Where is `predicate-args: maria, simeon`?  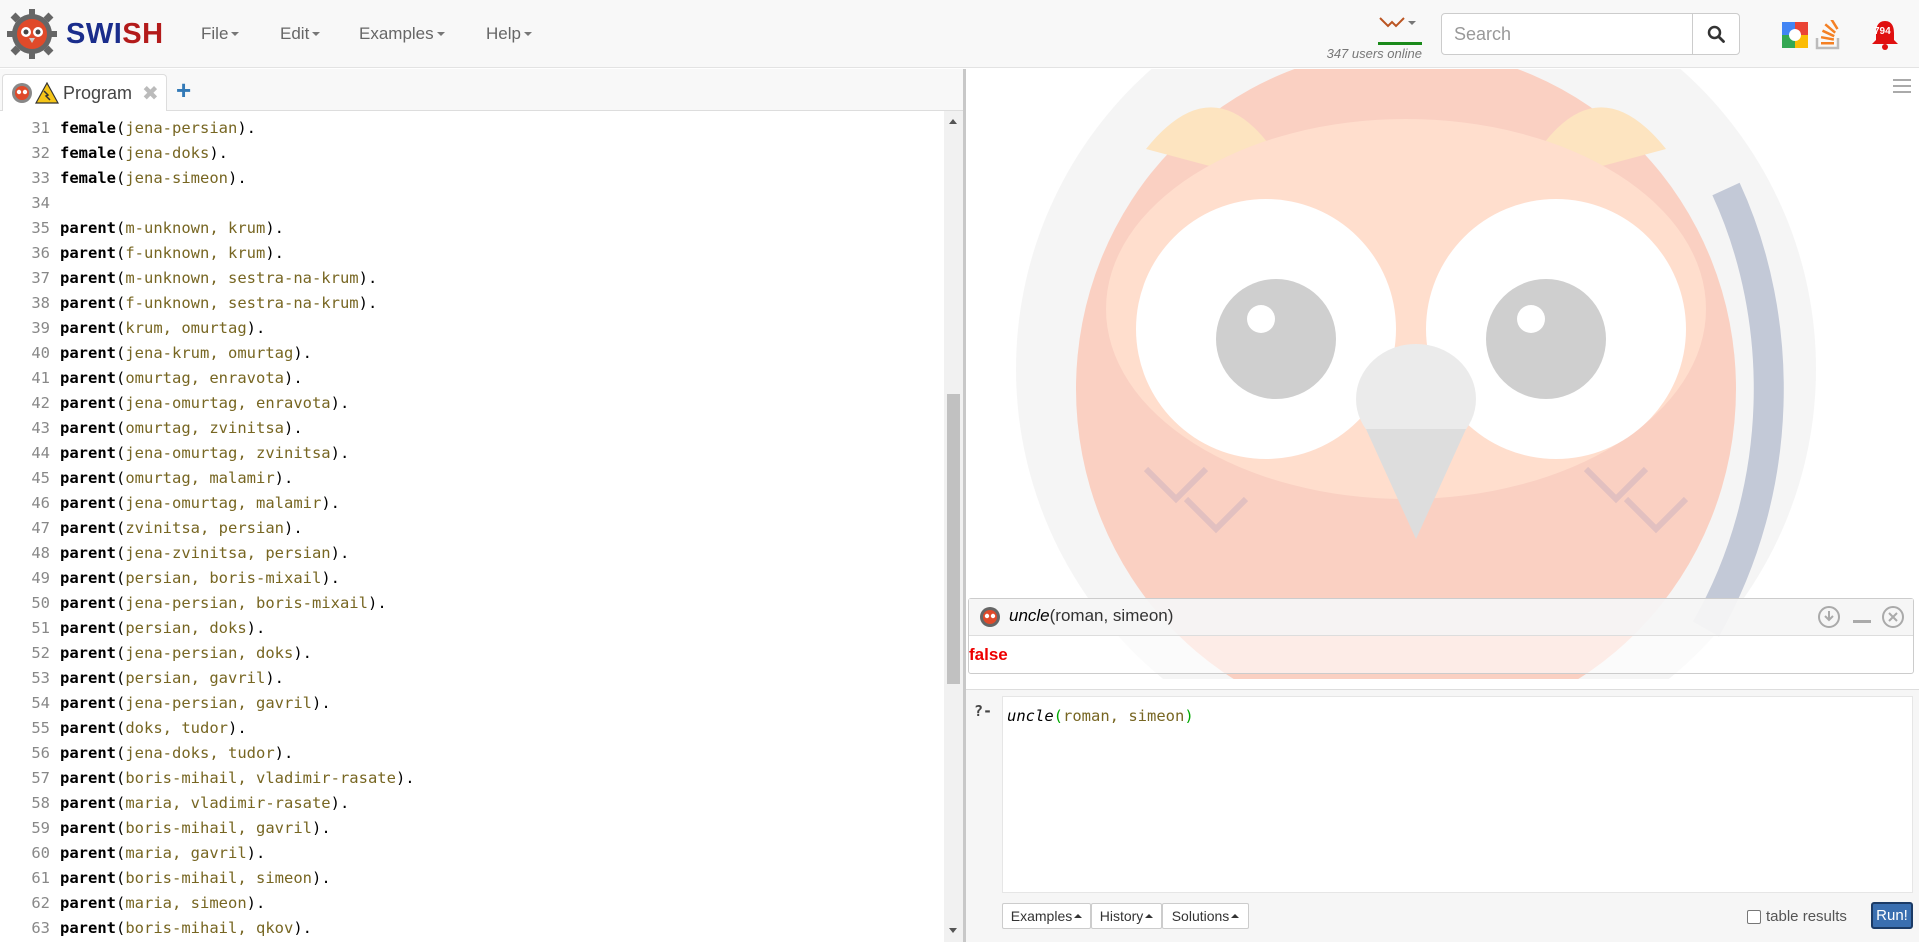 predicate-args: maria, simeon is located at coordinates (186, 903).